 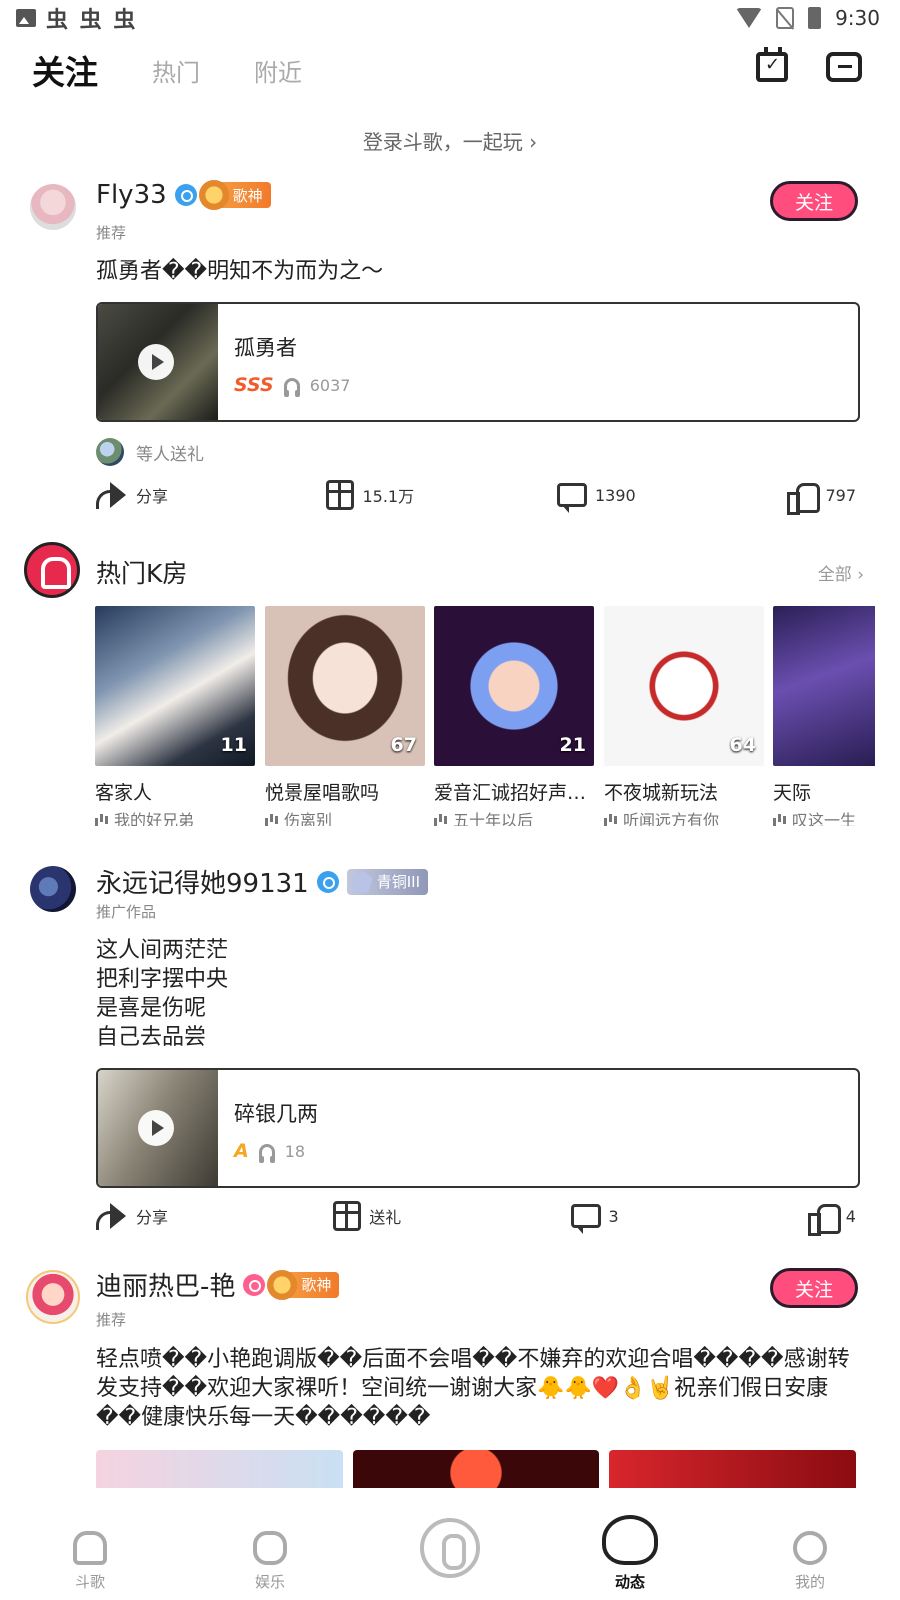 I want to click on song-cover, so click(x=158, y=362).